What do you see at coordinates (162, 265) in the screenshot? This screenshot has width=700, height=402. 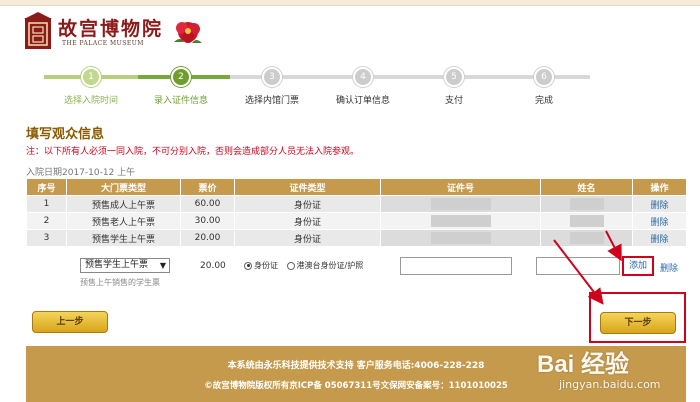 I see `chevron-down-icon: ▼` at bounding box center [162, 265].